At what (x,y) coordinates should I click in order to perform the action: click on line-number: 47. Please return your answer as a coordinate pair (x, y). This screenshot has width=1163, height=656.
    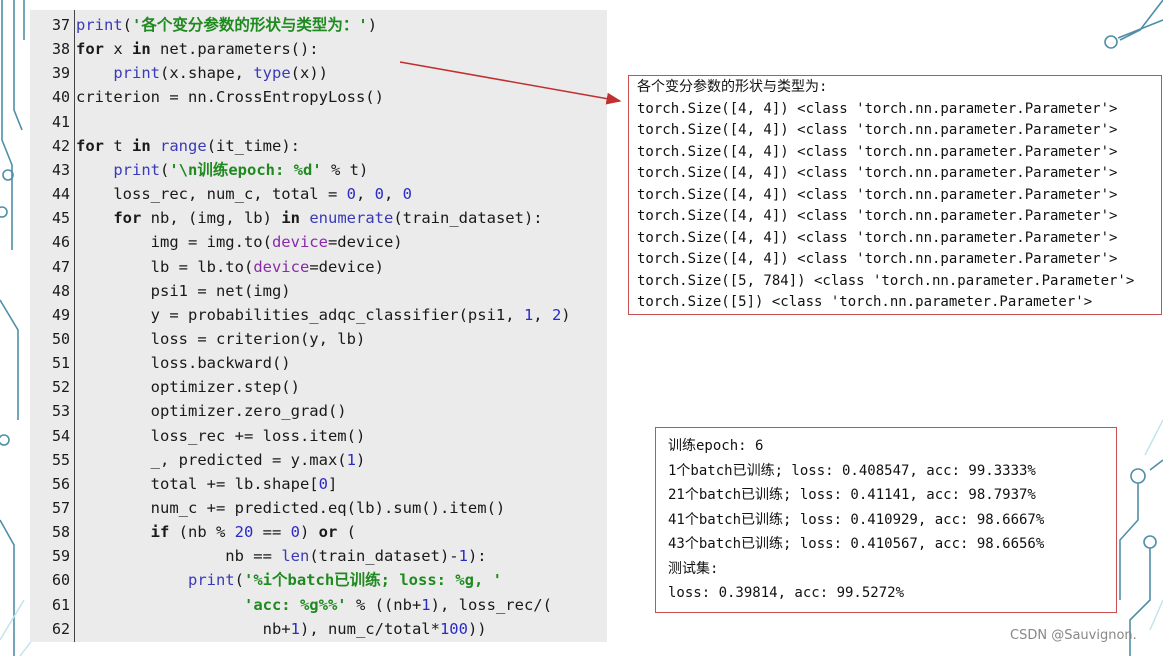
    Looking at the image, I should click on (60, 266).